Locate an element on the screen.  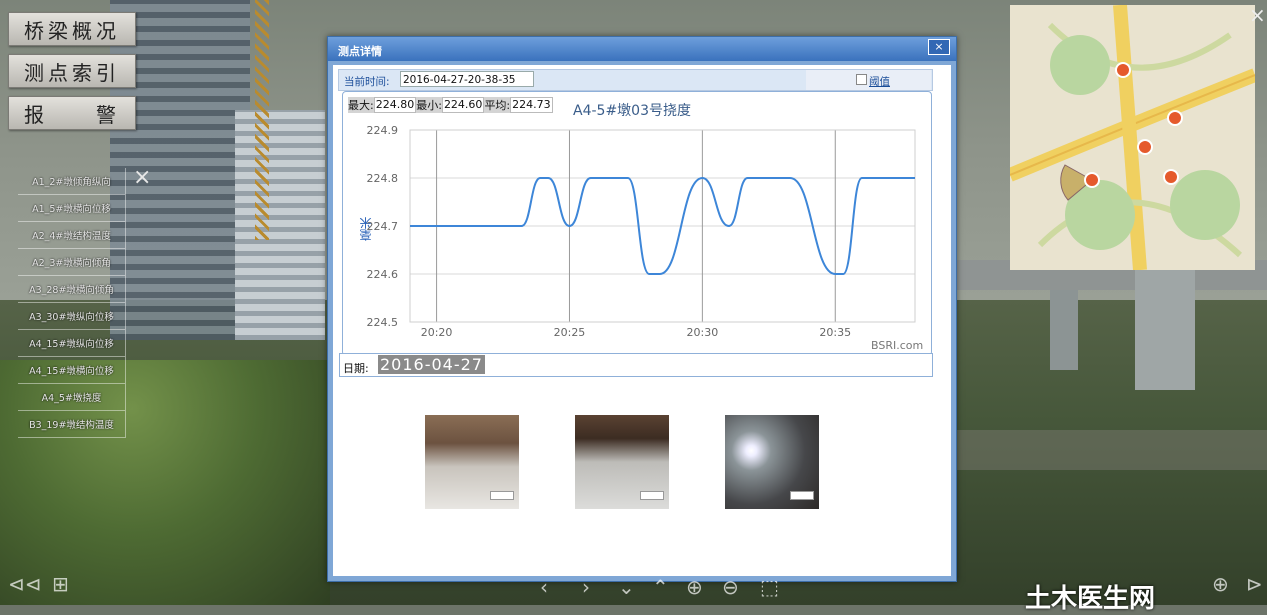
list-item: A1_5#墩横向位移 is located at coordinates (72, 208).